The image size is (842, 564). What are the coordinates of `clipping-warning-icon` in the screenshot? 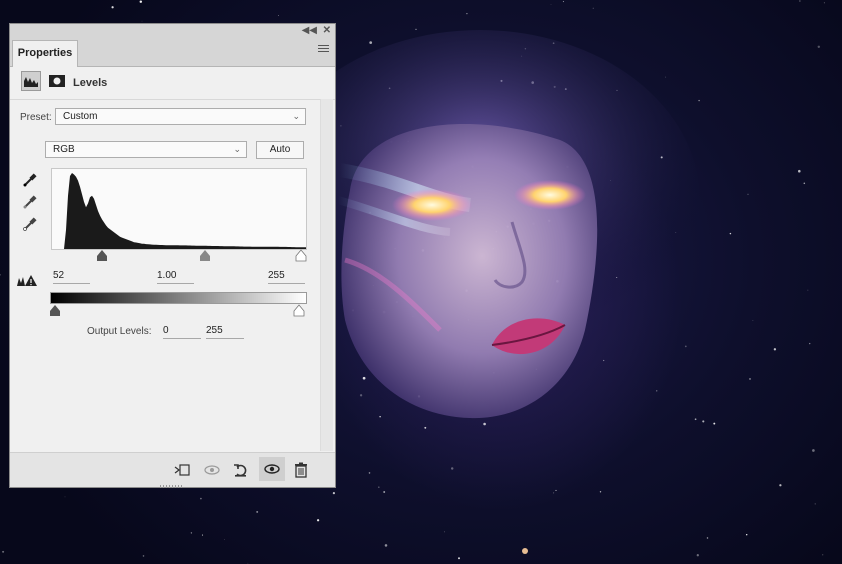 It's located at (27, 282).